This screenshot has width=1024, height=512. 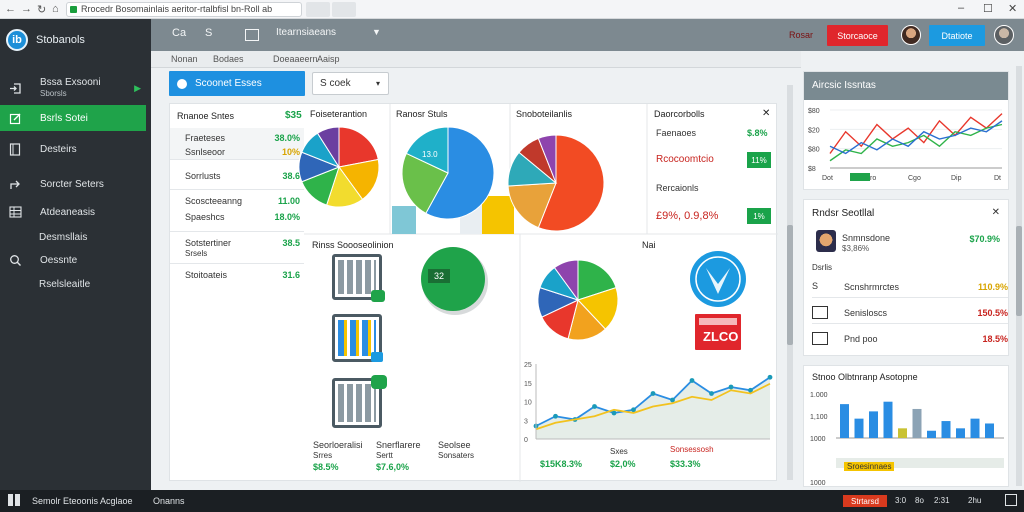 I want to click on y-tick-label: $8, so click(x=812, y=169).